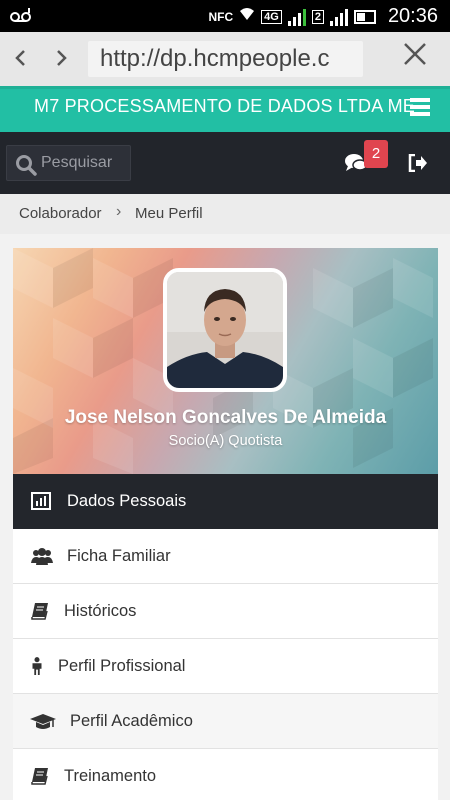  I want to click on forward-button, so click(61, 58).